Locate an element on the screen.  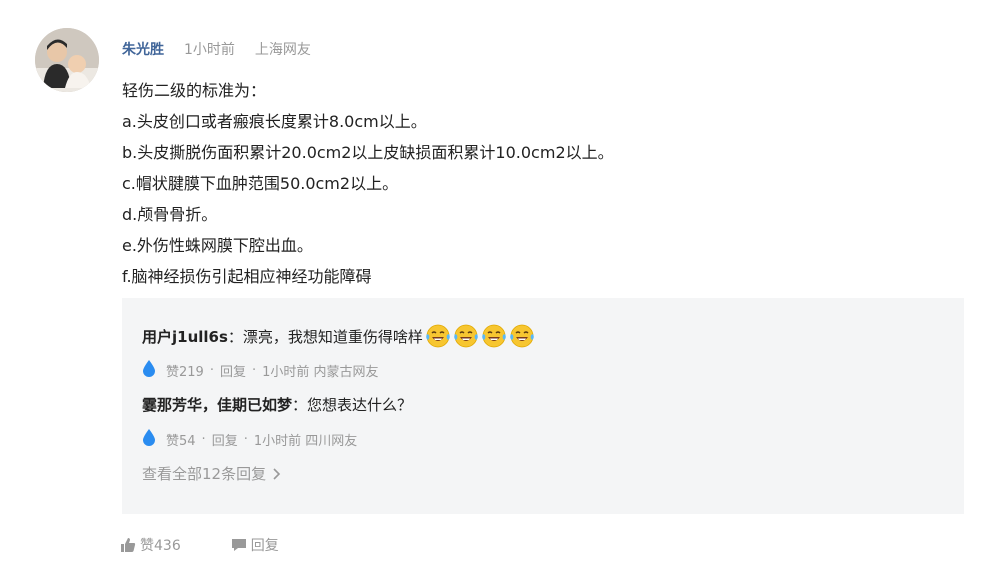
content-line: 轻伤二级的标准为： is located at coordinates (194, 90).